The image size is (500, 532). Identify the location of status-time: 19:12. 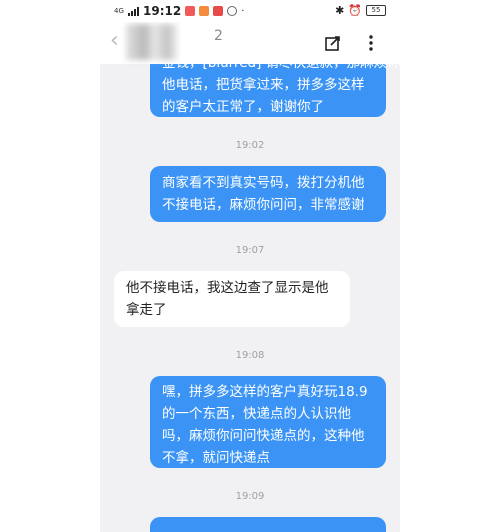
(162, 11).